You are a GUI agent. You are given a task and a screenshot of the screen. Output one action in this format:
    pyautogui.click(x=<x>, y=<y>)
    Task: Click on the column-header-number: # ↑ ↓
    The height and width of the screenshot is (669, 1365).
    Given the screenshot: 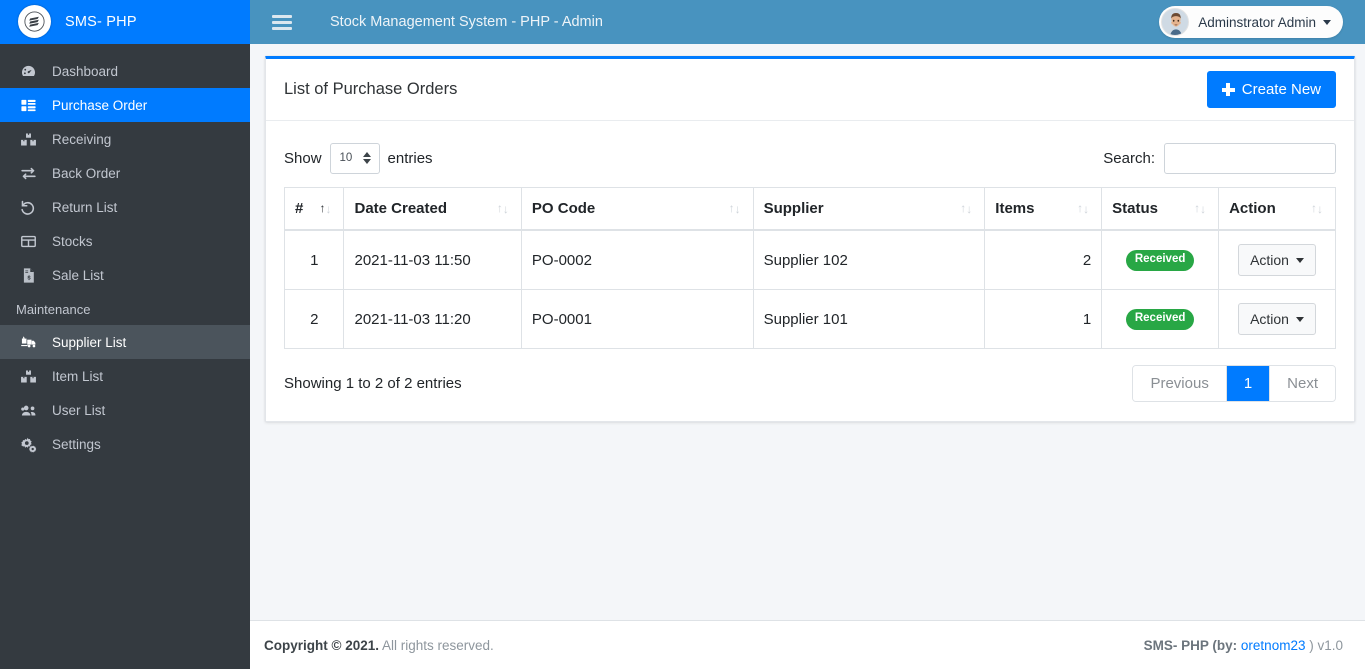 What is the action you would take?
    pyautogui.click(x=314, y=209)
    